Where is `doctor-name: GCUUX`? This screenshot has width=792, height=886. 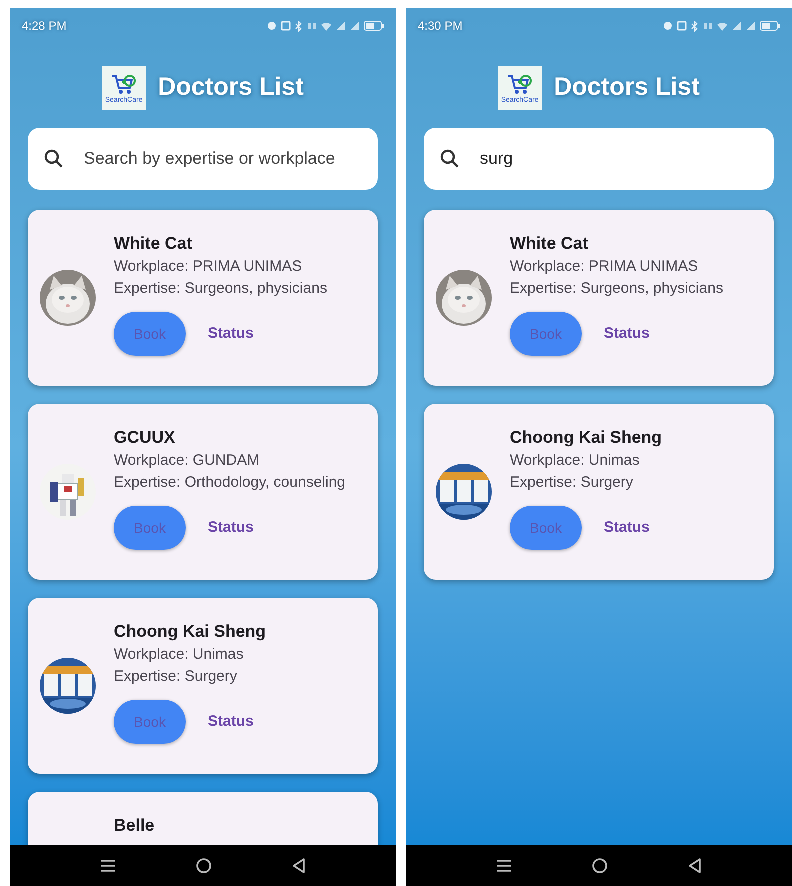
doctor-name: GCUUX is located at coordinates (145, 438).